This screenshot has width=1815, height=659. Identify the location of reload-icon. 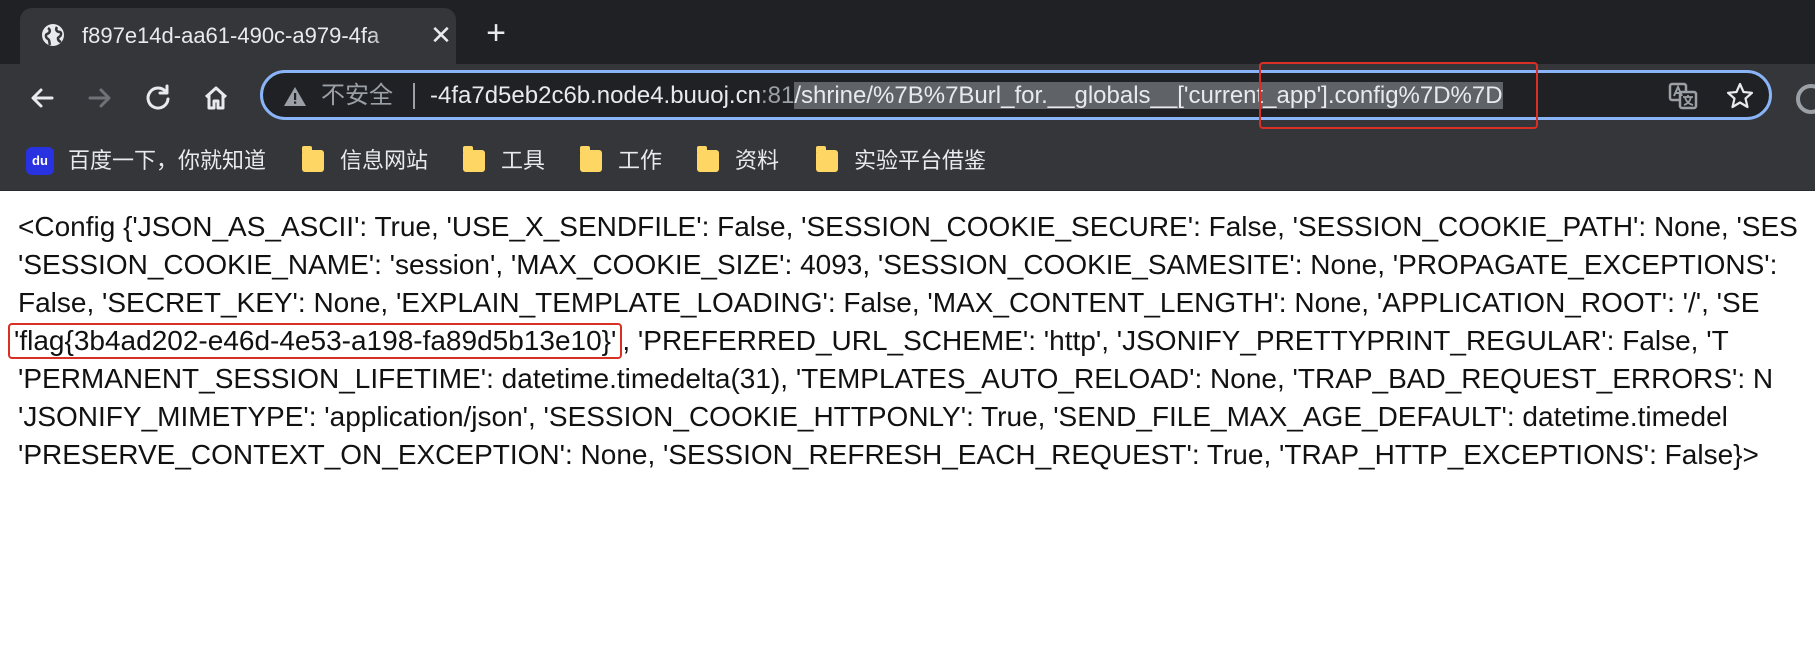
(158, 97).